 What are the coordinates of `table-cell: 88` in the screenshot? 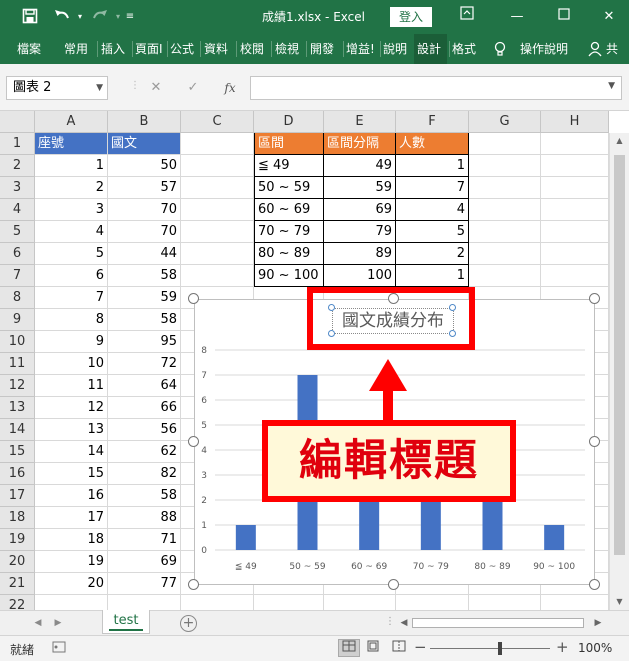 It's located at (144, 518).